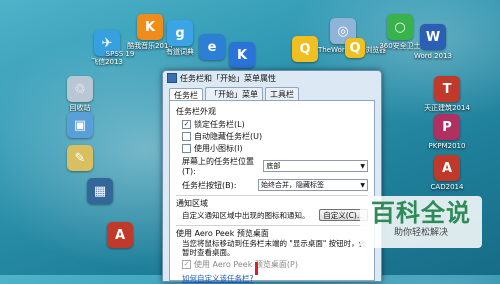 This screenshot has height=284, width=500. I want to click on recycle-bin-icon-glyph: ♲, so click(80, 89).